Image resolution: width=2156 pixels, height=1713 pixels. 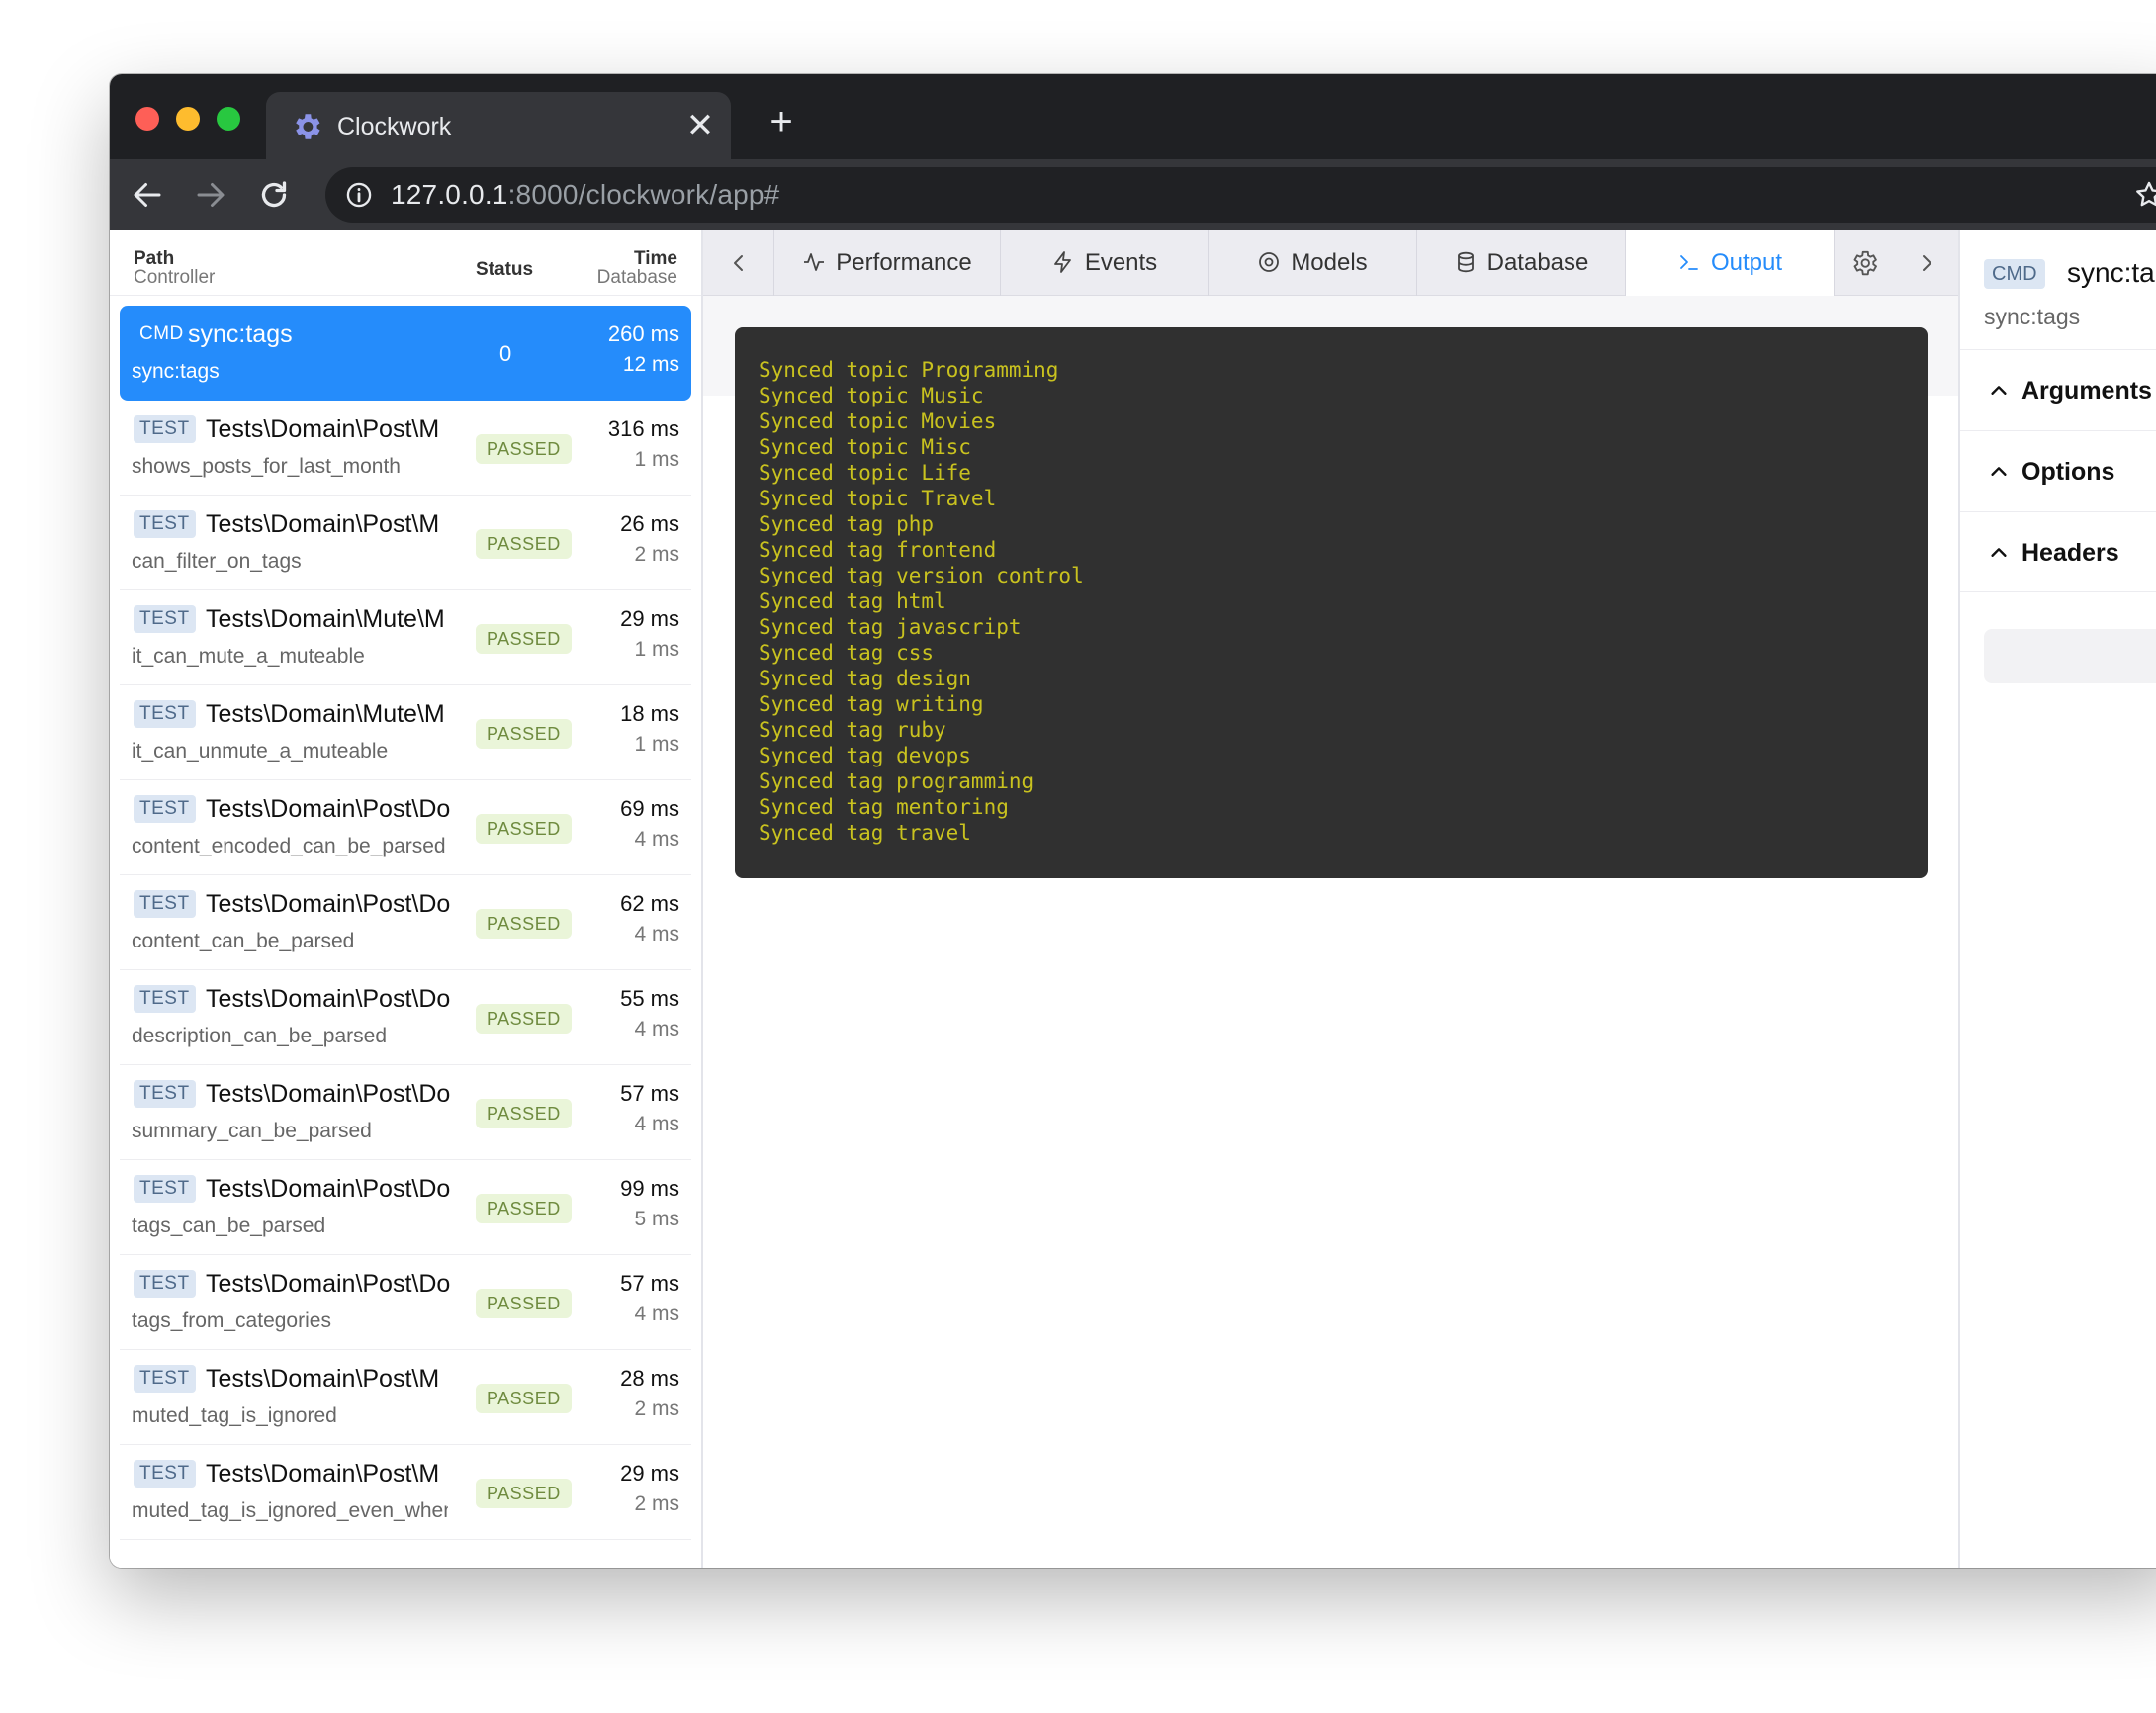 What do you see at coordinates (865, 447) in the screenshot?
I see `output-line: Synced topic Misc` at bounding box center [865, 447].